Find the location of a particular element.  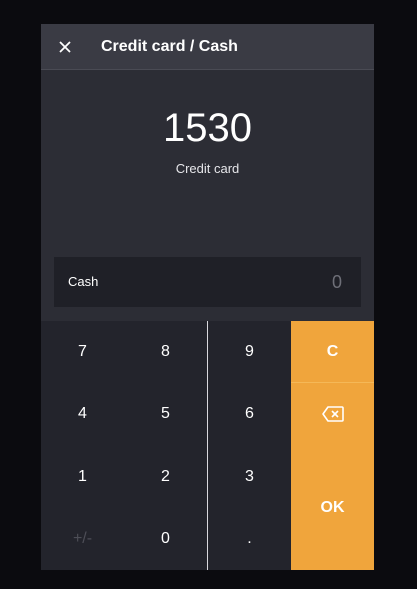

key-1: 1 is located at coordinates (82, 476).